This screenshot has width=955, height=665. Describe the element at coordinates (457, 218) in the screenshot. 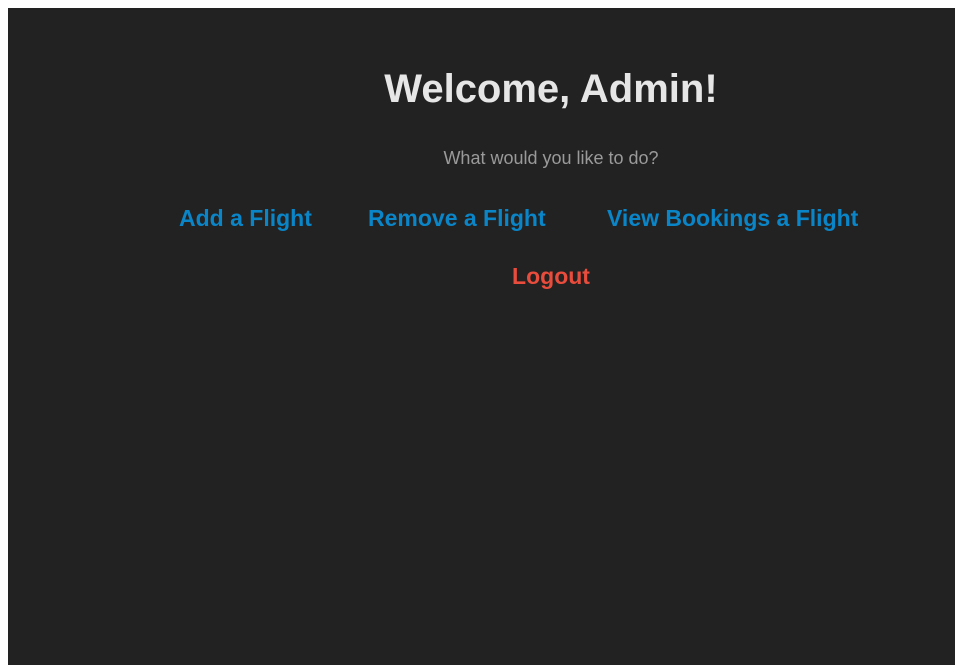

I see `remove-flight-link: Remove a Flight` at that location.